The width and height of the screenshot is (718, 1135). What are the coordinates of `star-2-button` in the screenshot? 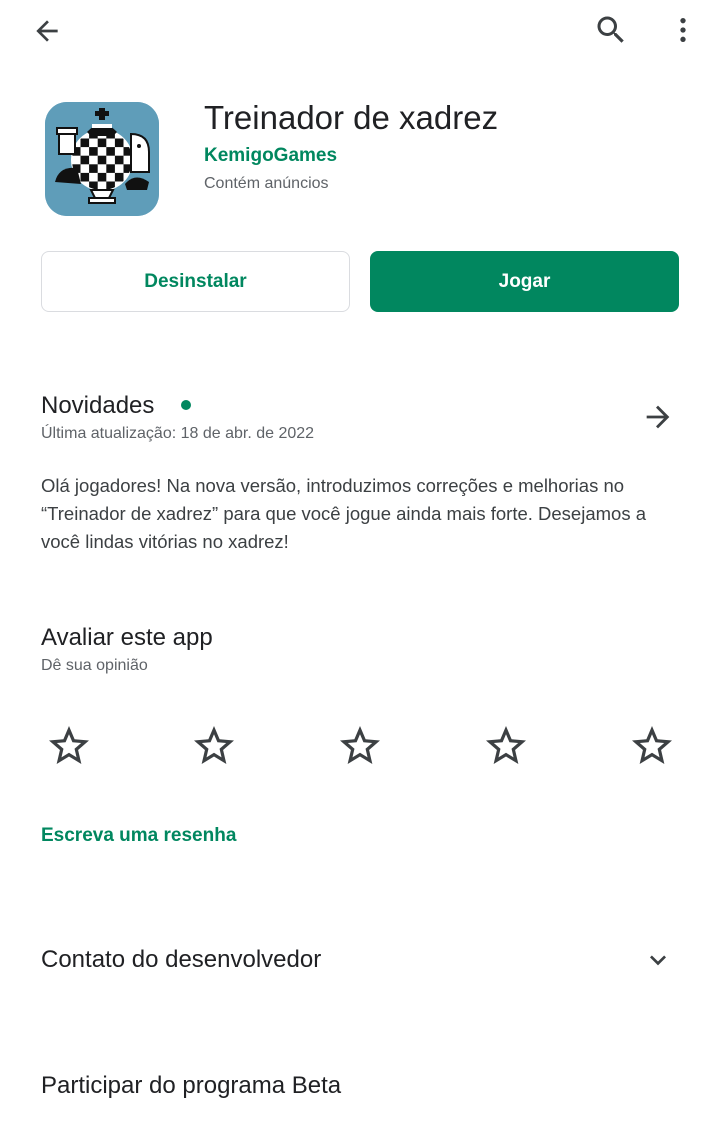 It's located at (214, 746).